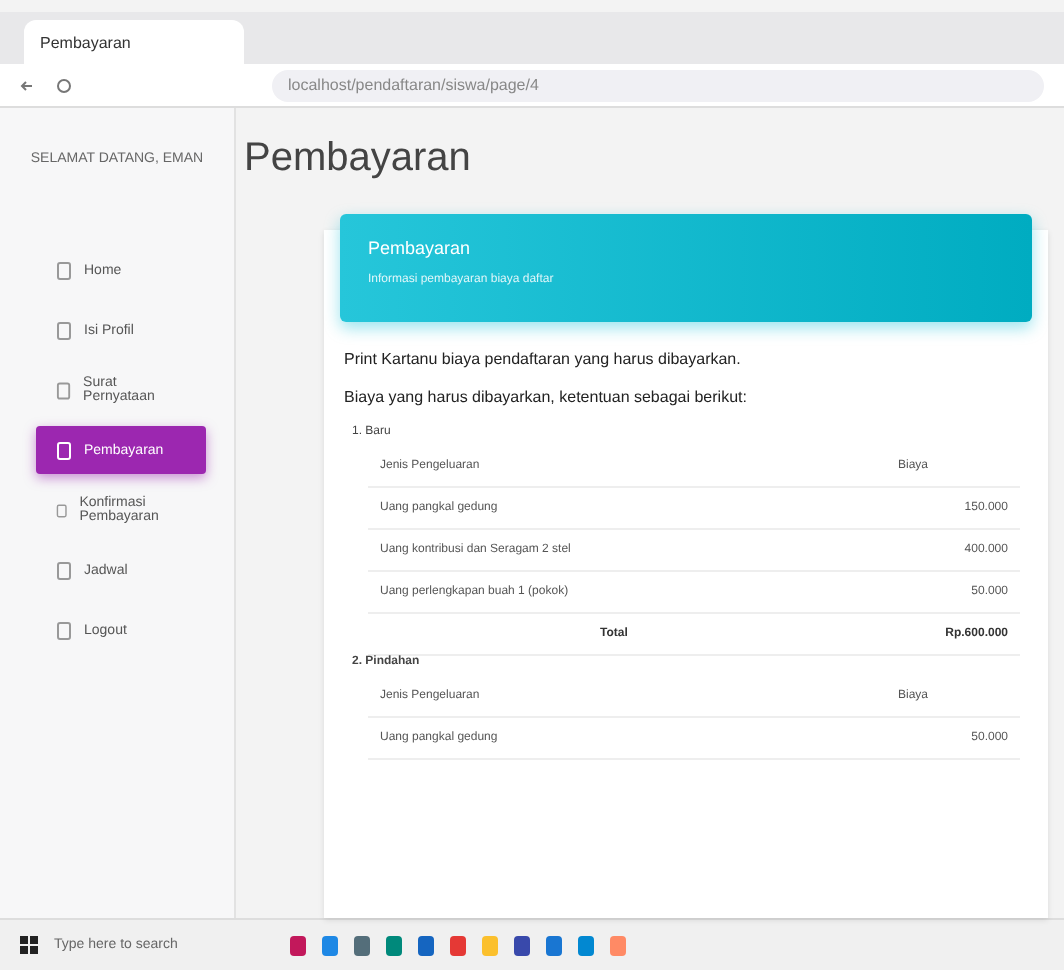 The image size is (1064, 970). What do you see at coordinates (420, 248) in the screenshot?
I see `header-title: Pembayaran` at bounding box center [420, 248].